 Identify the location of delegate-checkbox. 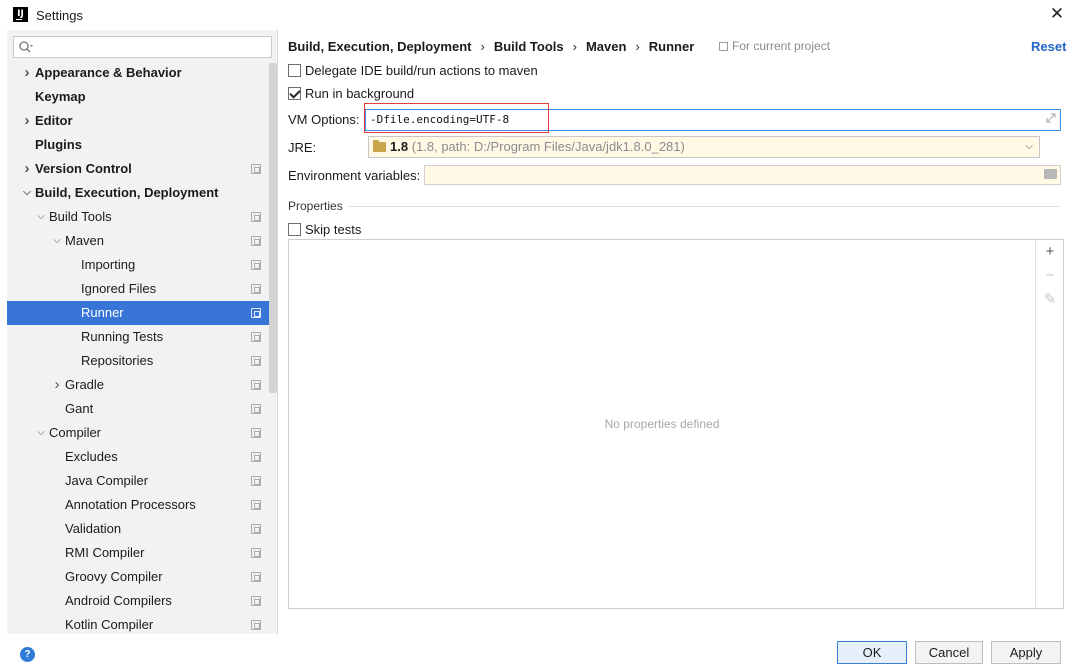
(294, 70).